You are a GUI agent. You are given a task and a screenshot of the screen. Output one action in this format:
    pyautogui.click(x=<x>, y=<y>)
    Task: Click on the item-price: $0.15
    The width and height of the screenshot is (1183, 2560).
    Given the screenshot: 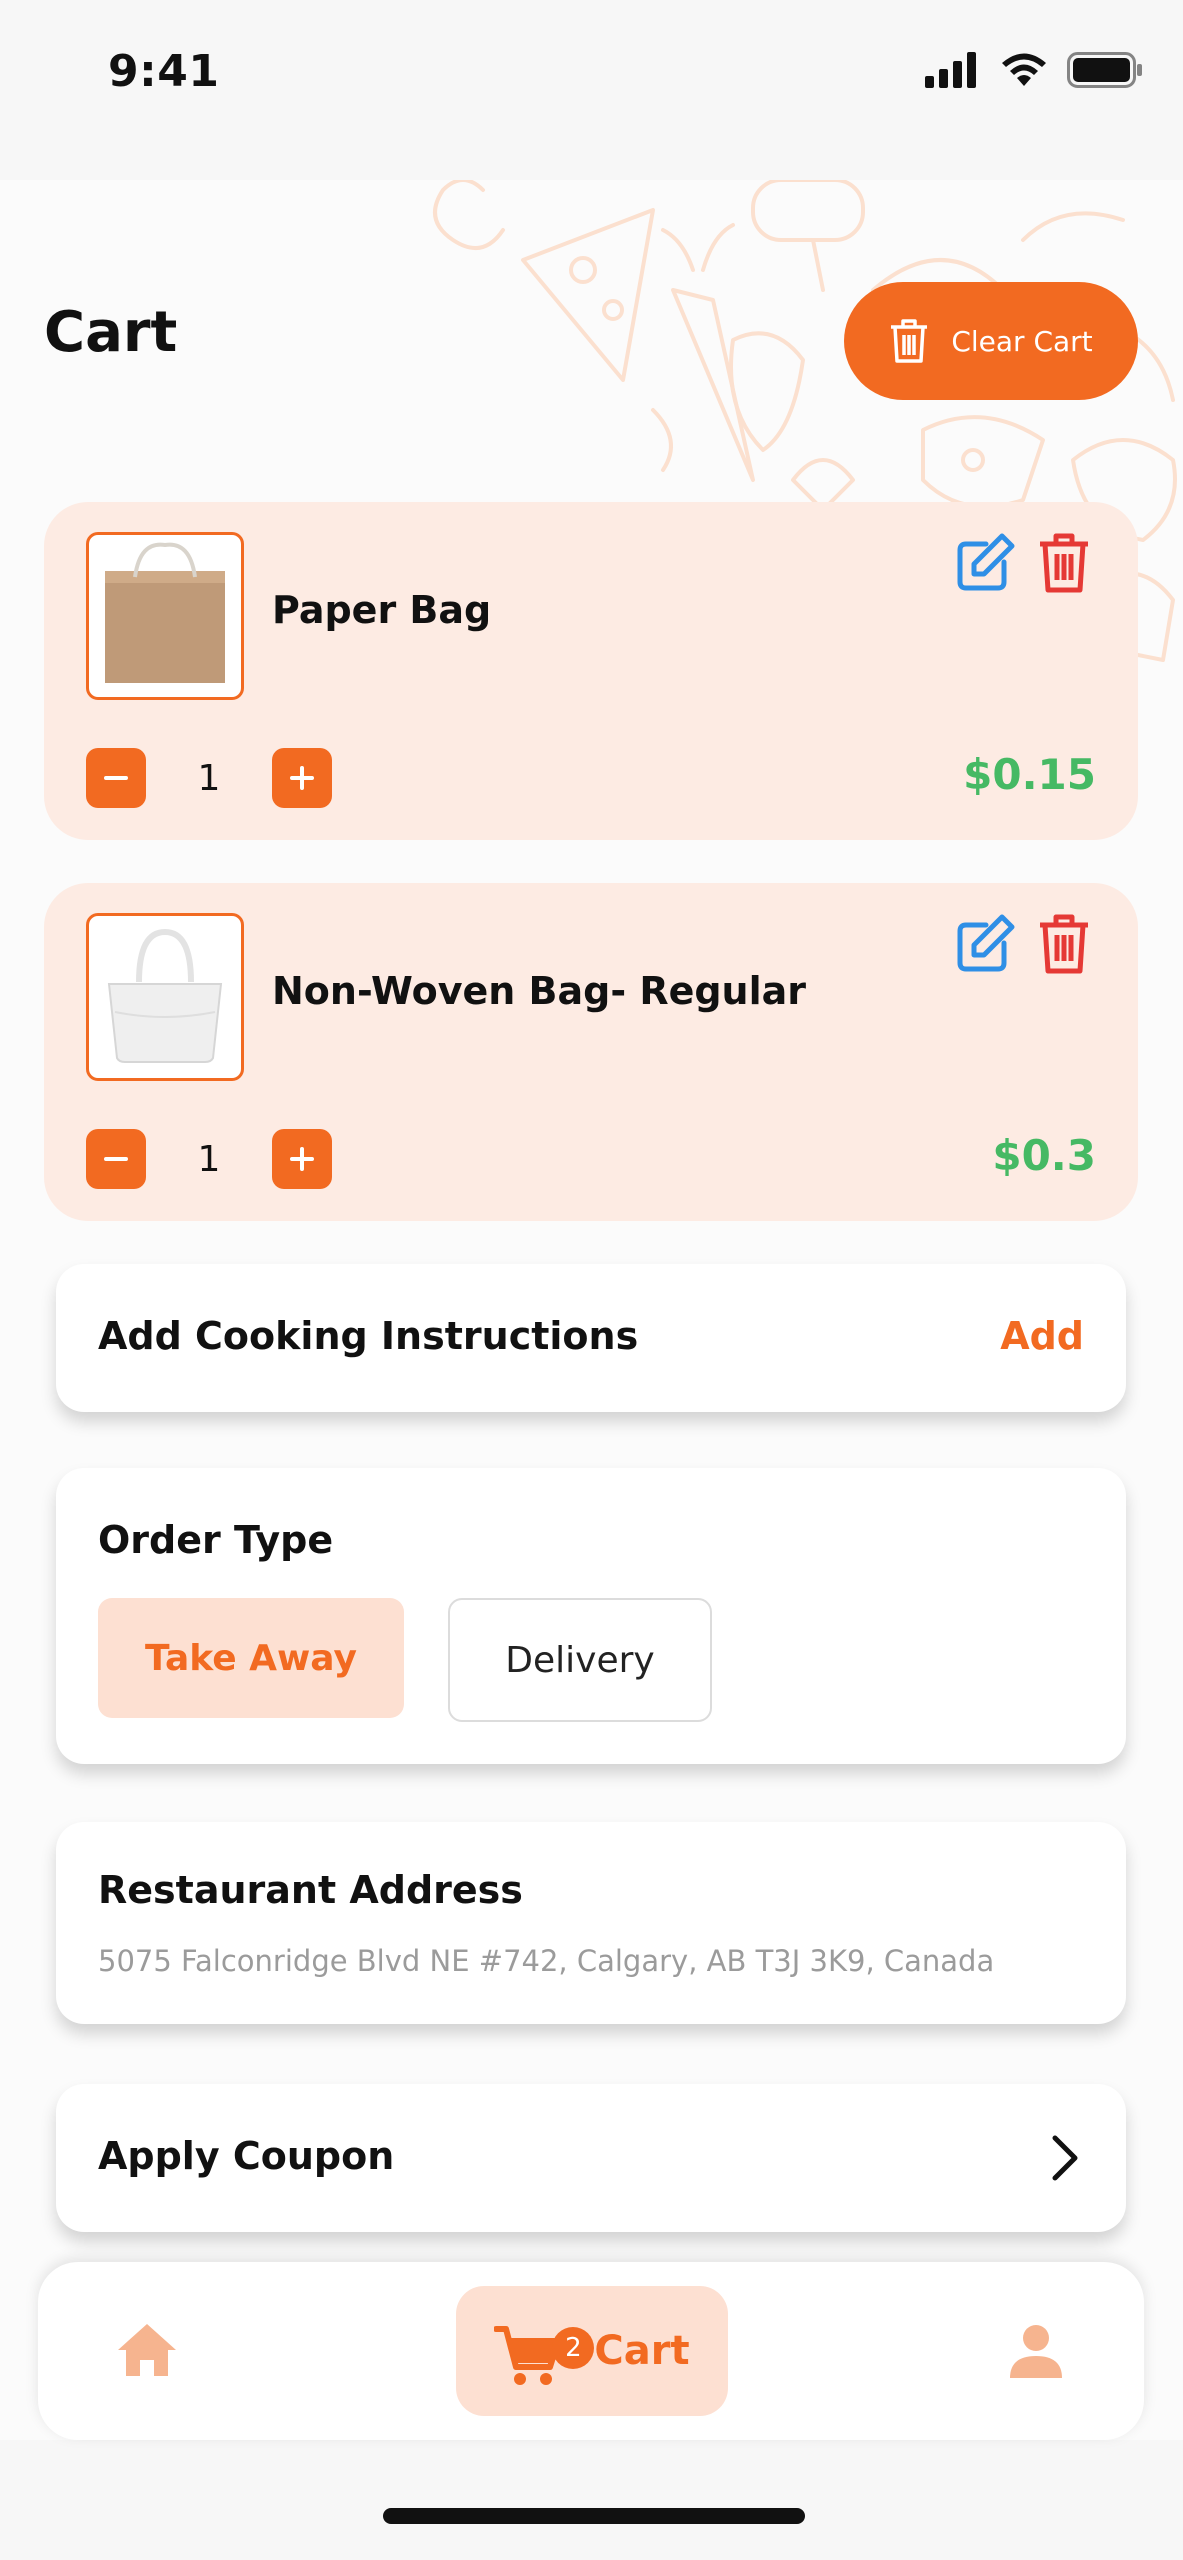 What is the action you would take?
    pyautogui.click(x=1029, y=774)
    